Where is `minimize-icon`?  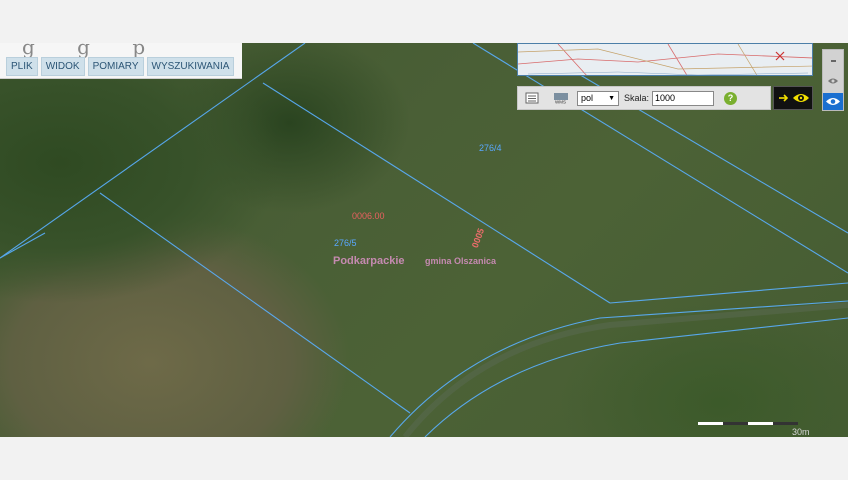
minimize-icon is located at coordinates (833, 61).